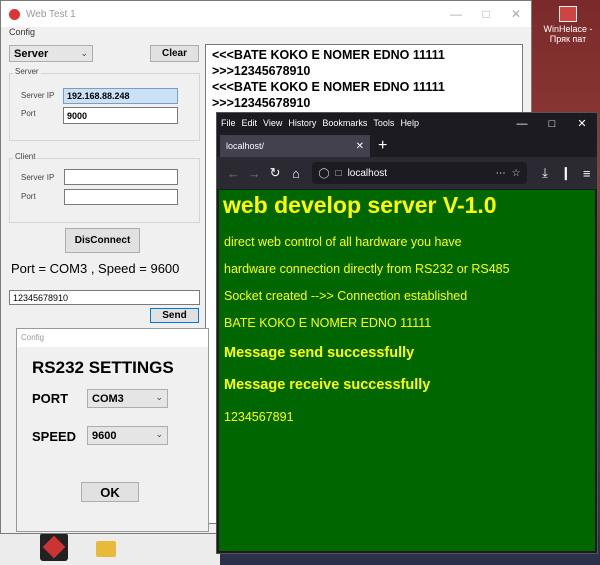 This screenshot has height=565, width=600. What do you see at coordinates (327, 385) in the screenshot?
I see `receive-status: Message receive successfully` at bounding box center [327, 385].